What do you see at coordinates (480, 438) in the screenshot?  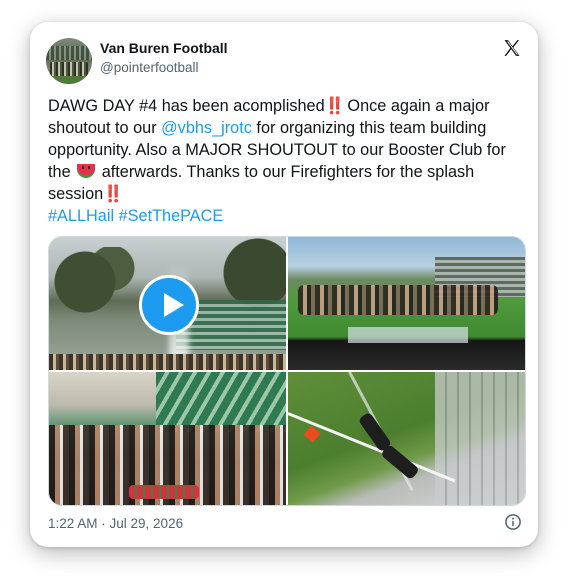 I see `photo-roof` at bounding box center [480, 438].